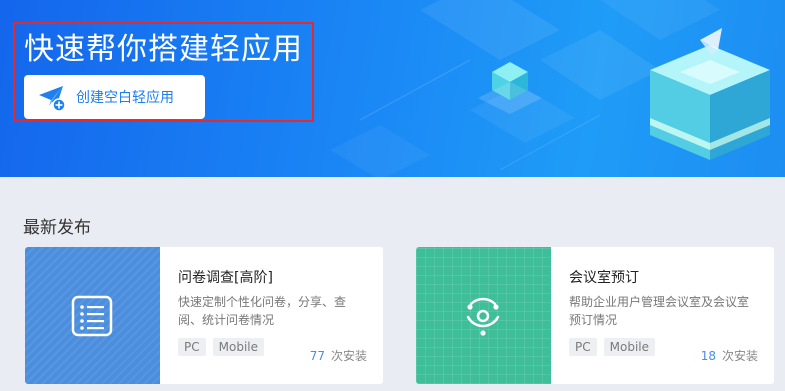 The width and height of the screenshot is (785, 391). Describe the element at coordinates (708, 356) in the screenshot. I see `install-count-number: 18` at that location.